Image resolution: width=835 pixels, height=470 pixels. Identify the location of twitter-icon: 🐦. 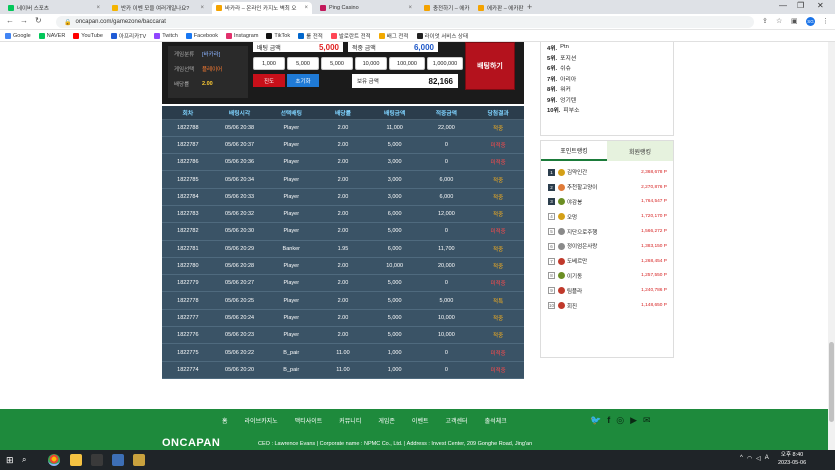
(595, 420).